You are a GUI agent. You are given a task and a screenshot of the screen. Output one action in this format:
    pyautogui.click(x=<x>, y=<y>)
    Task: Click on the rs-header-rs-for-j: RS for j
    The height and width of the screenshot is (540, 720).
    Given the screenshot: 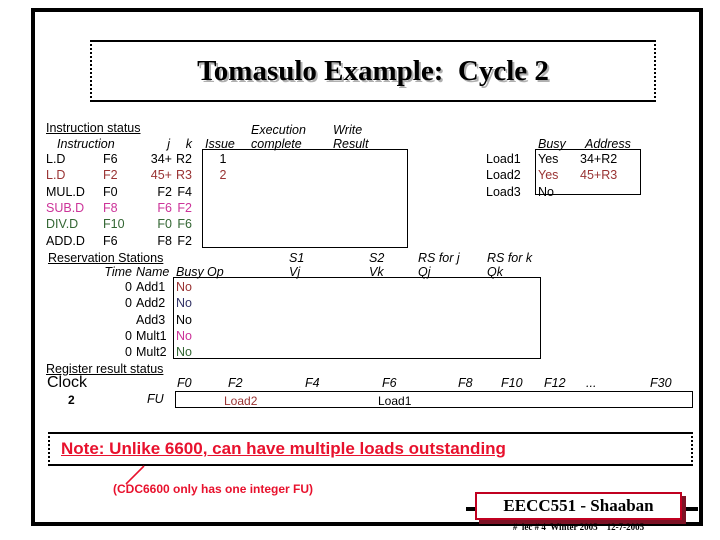 What is the action you would take?
    pyautogui.click(x=439, y=258)
    